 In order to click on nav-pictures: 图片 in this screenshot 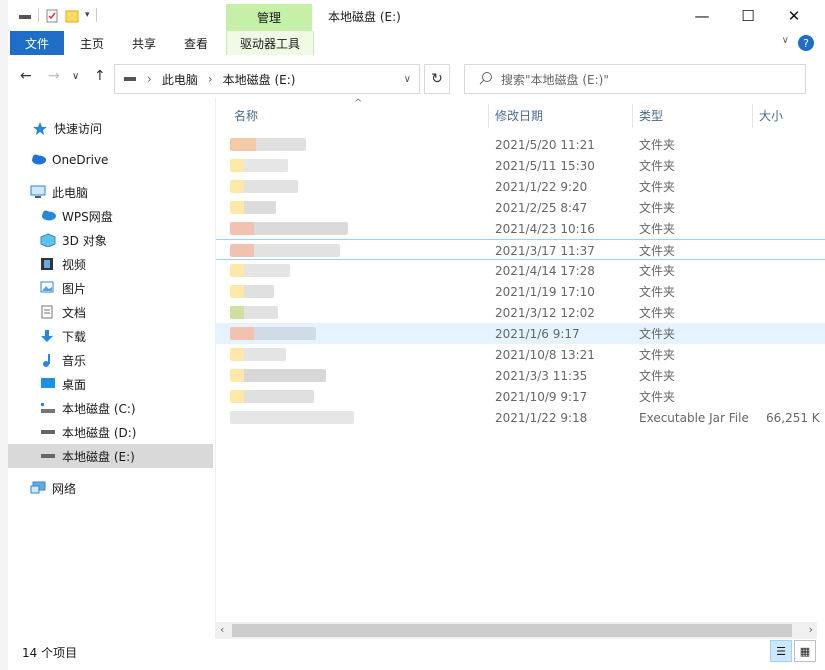, I will do `click(110, 288)`.